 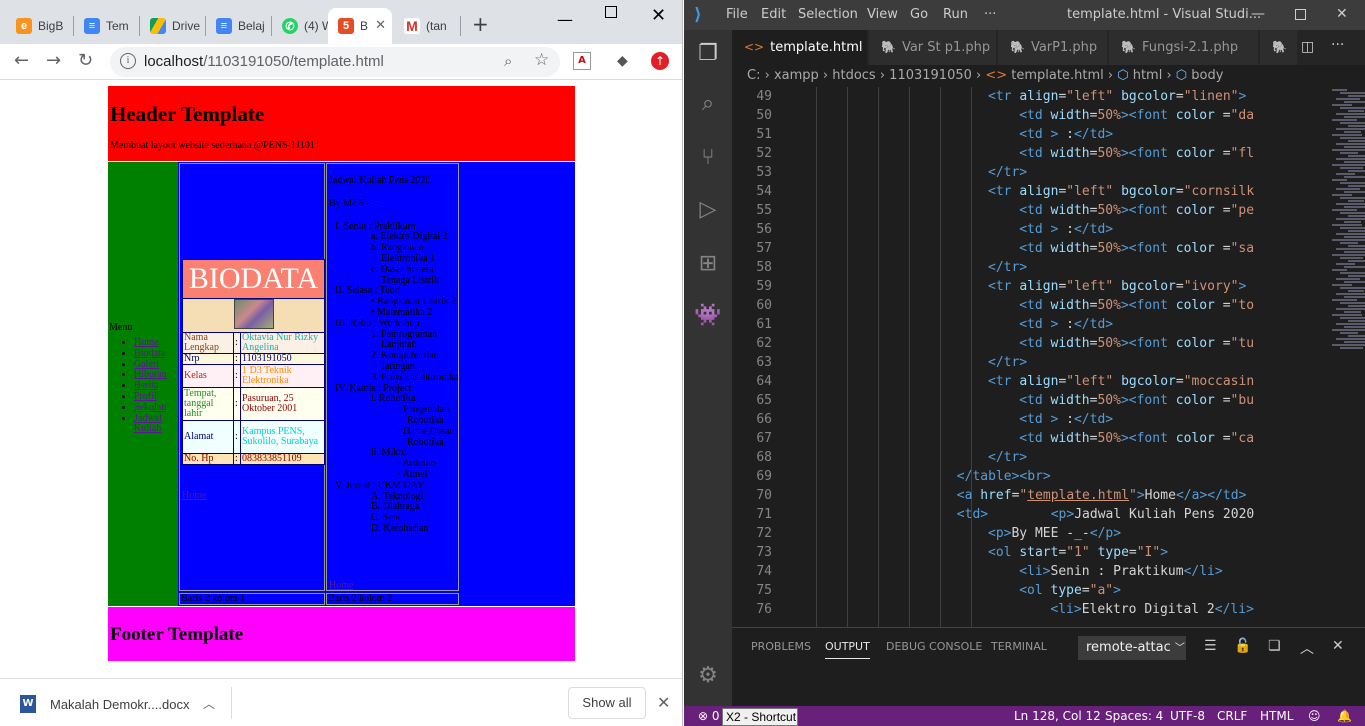 What do you see at coordinates (426, 26) in the screenshot?
I see `browser-tab: M (tan` at bounding box center [426, 26].